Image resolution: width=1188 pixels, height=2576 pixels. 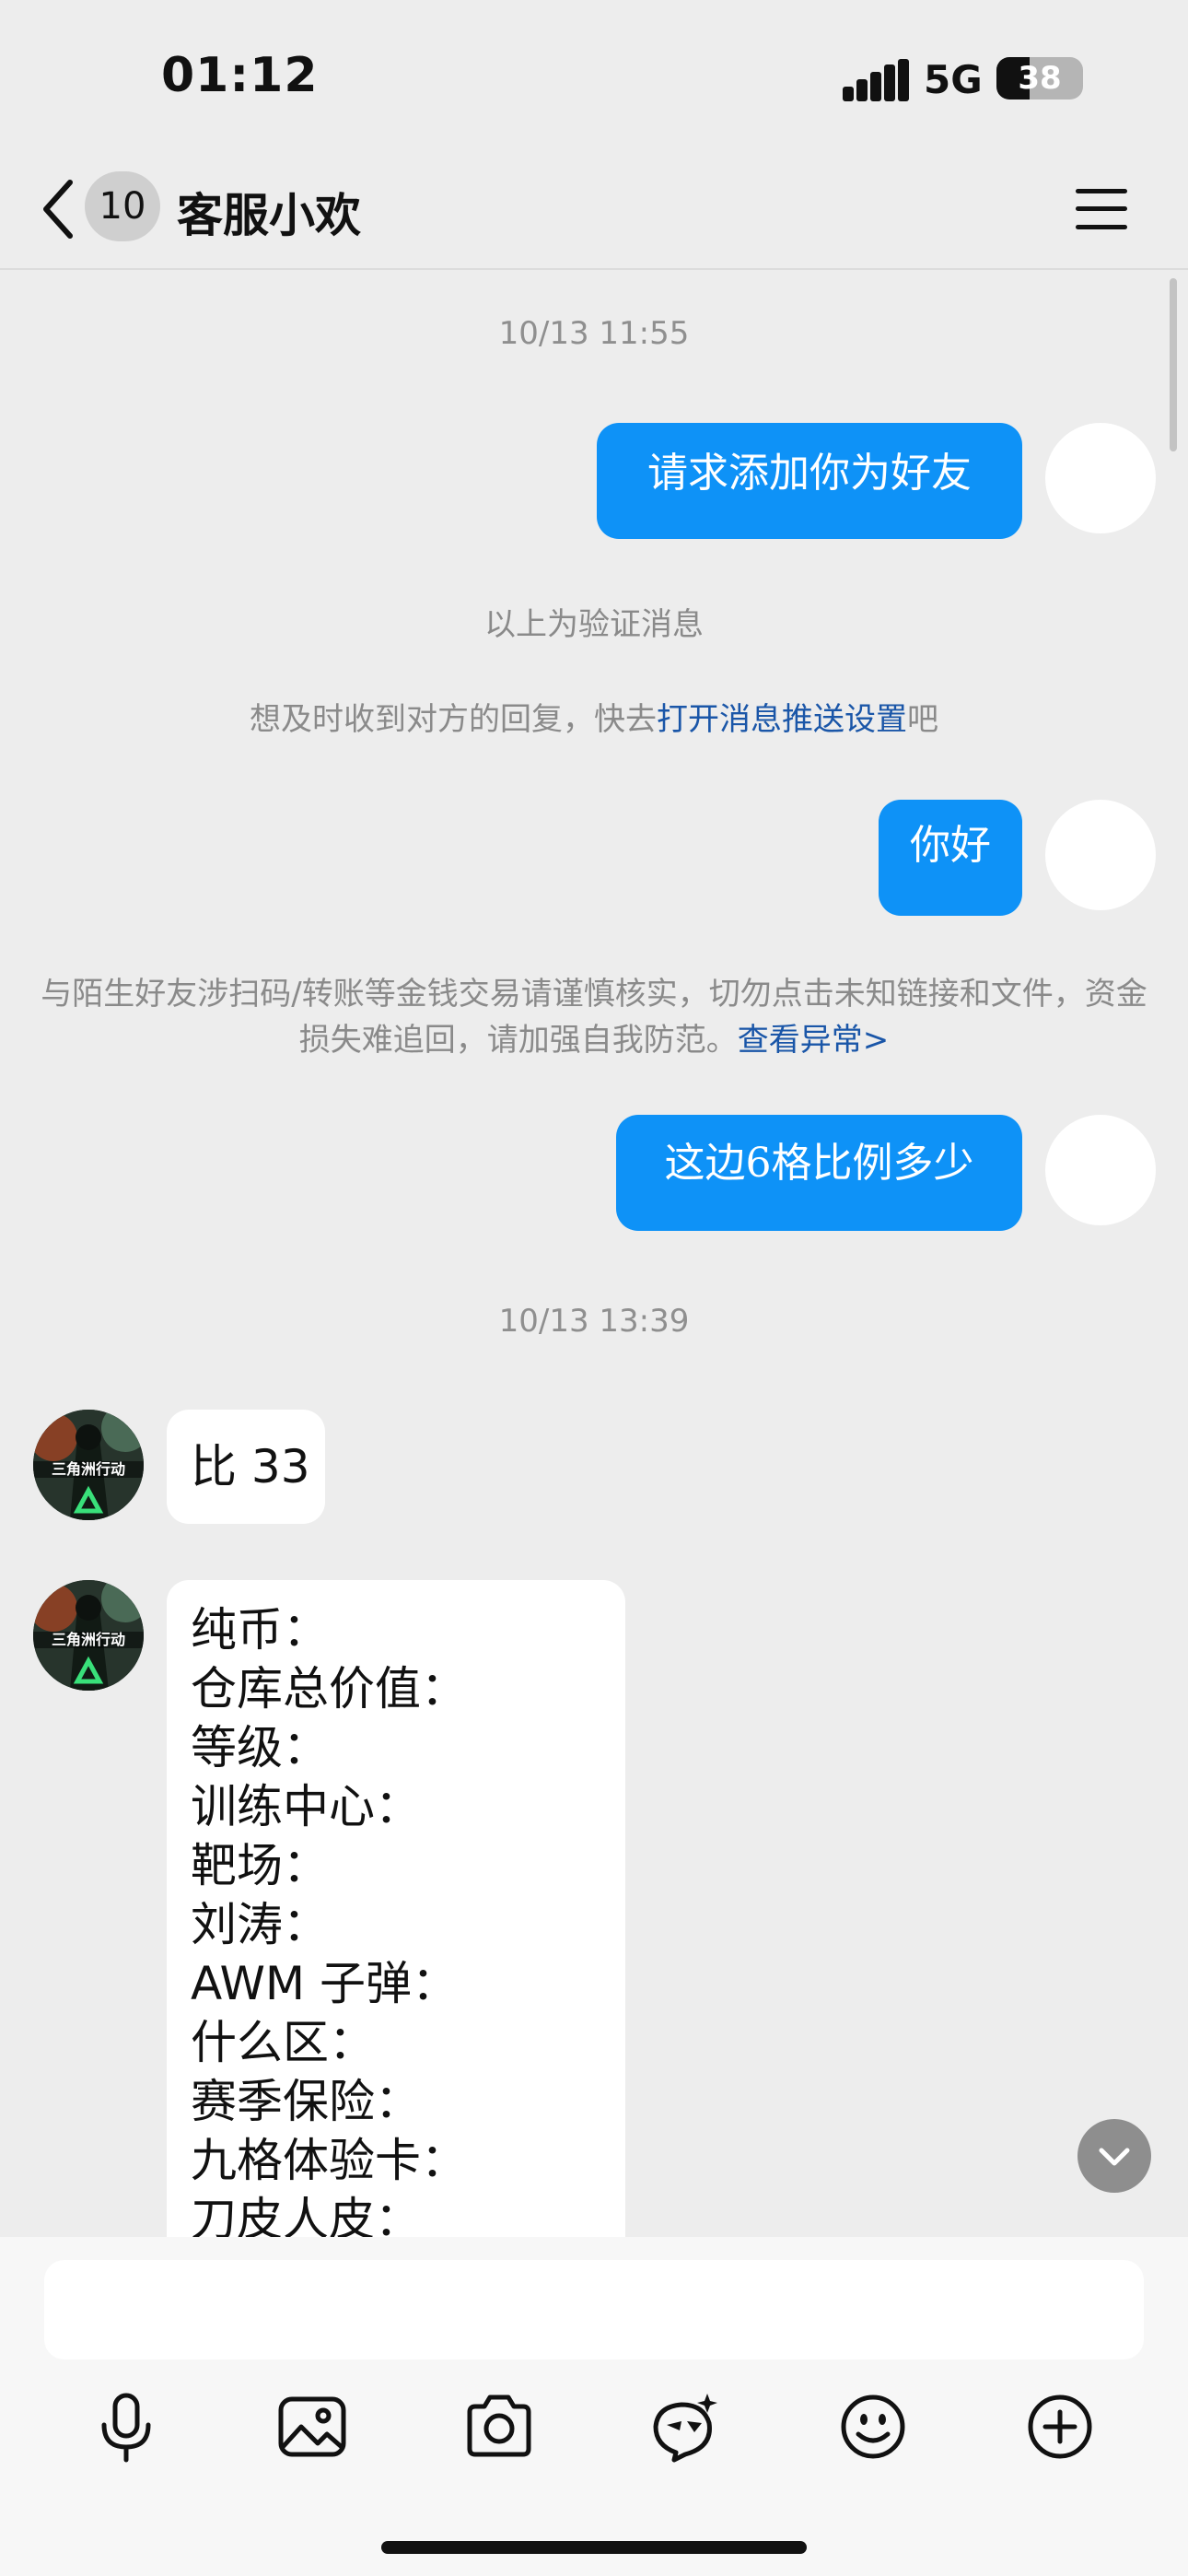 What do you see at coordinates (594, 2309) in the screenshot?
I see `message-input` at bounding box center [594, 2309].